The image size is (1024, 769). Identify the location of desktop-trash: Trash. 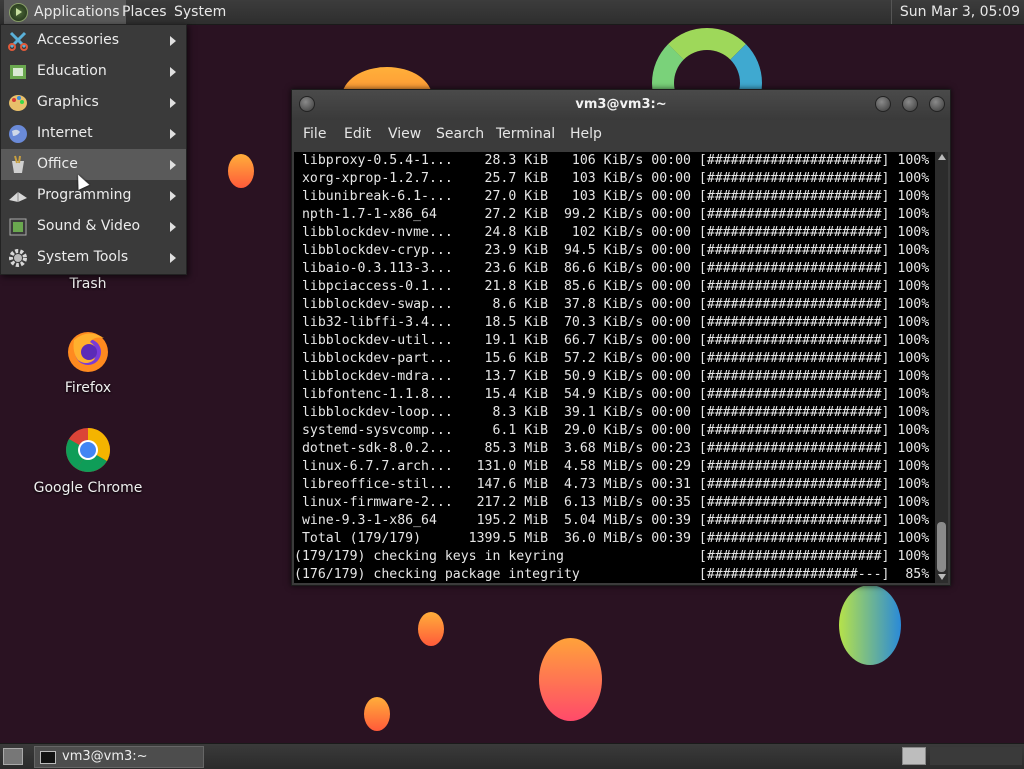
(88, 284).